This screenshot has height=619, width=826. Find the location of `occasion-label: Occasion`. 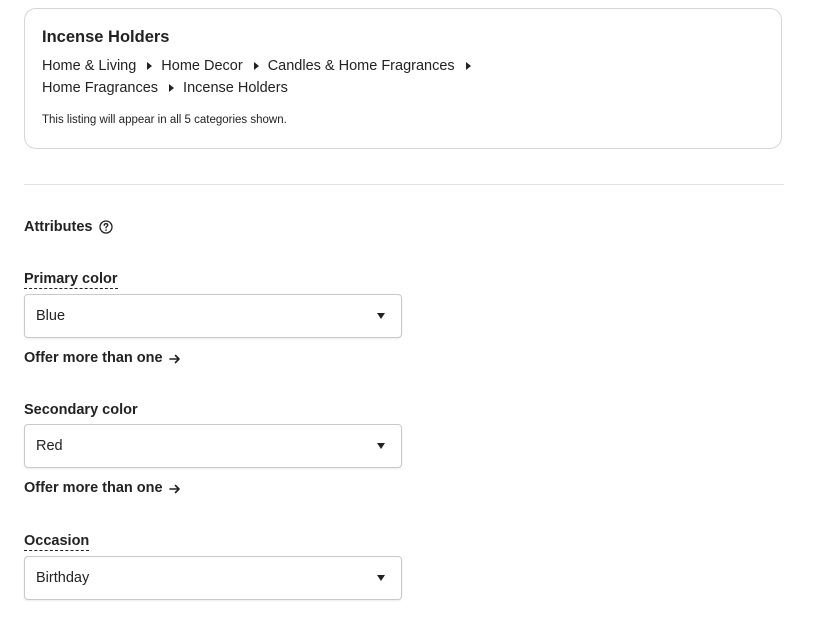

occasion-label: Occasion is located at coordinates (57, 541).